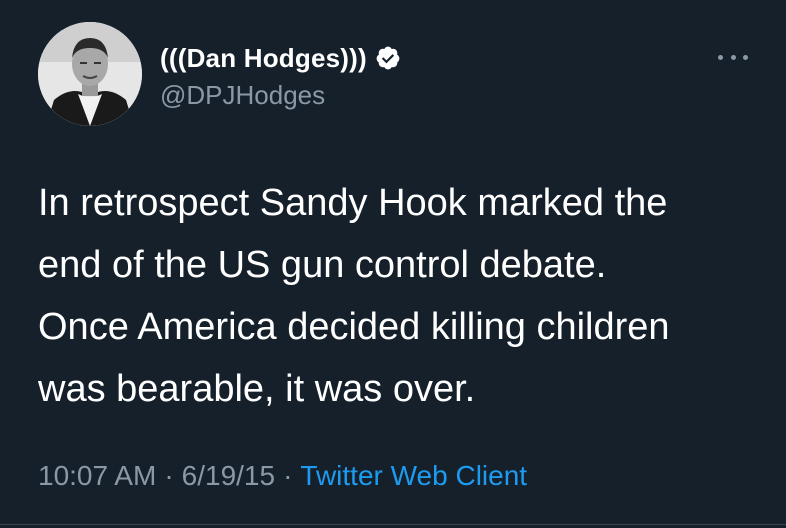 Image resolution: width=786 pixels, height=528 pixels. Describe the element at coordinates (282, 476) in the screenshot. I see `tweet-meta: 10:07 AM · 6/19/15 · Twitter Web Client` at that location.